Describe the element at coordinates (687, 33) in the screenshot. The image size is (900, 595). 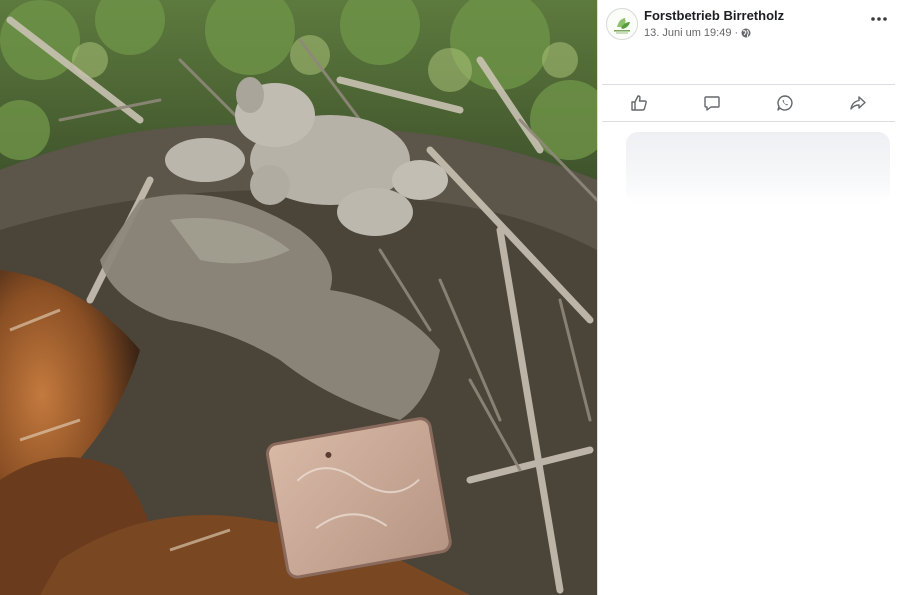
I see `post-timestamp: 13. Juni um 19:49` at that location.